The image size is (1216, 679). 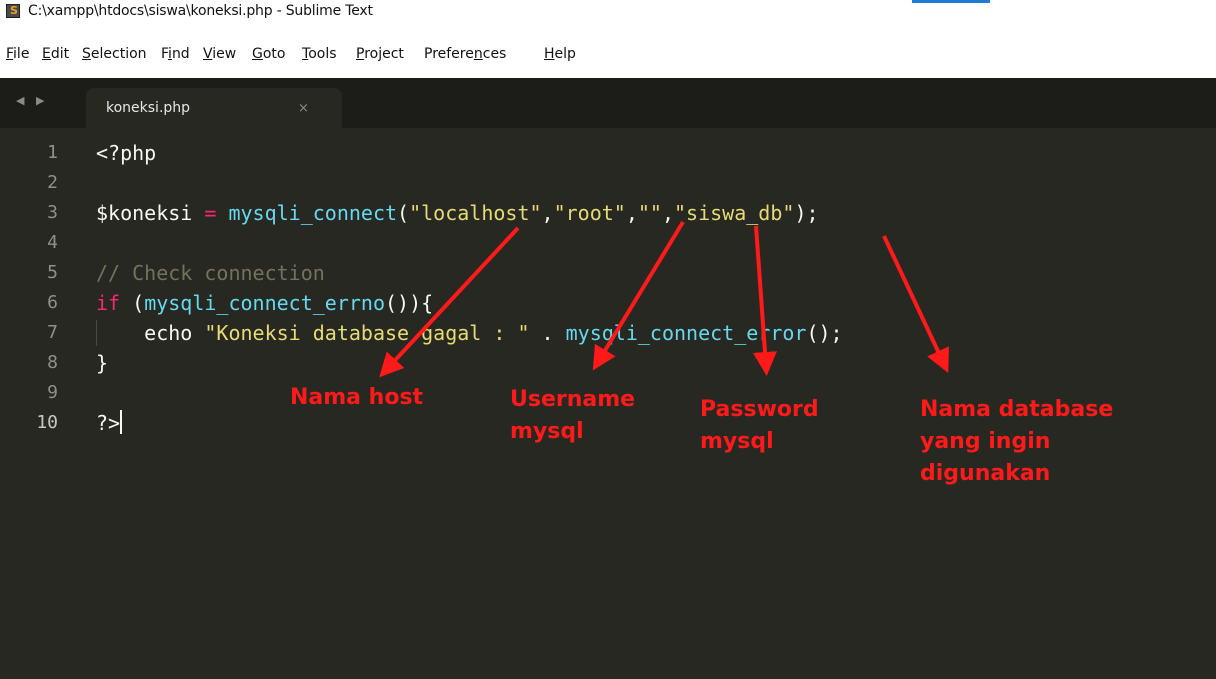 What do you see at coordinates (357, 397) in the screenshot?
I see `annotation-host: Nama host` at bounding box center [357, 397].